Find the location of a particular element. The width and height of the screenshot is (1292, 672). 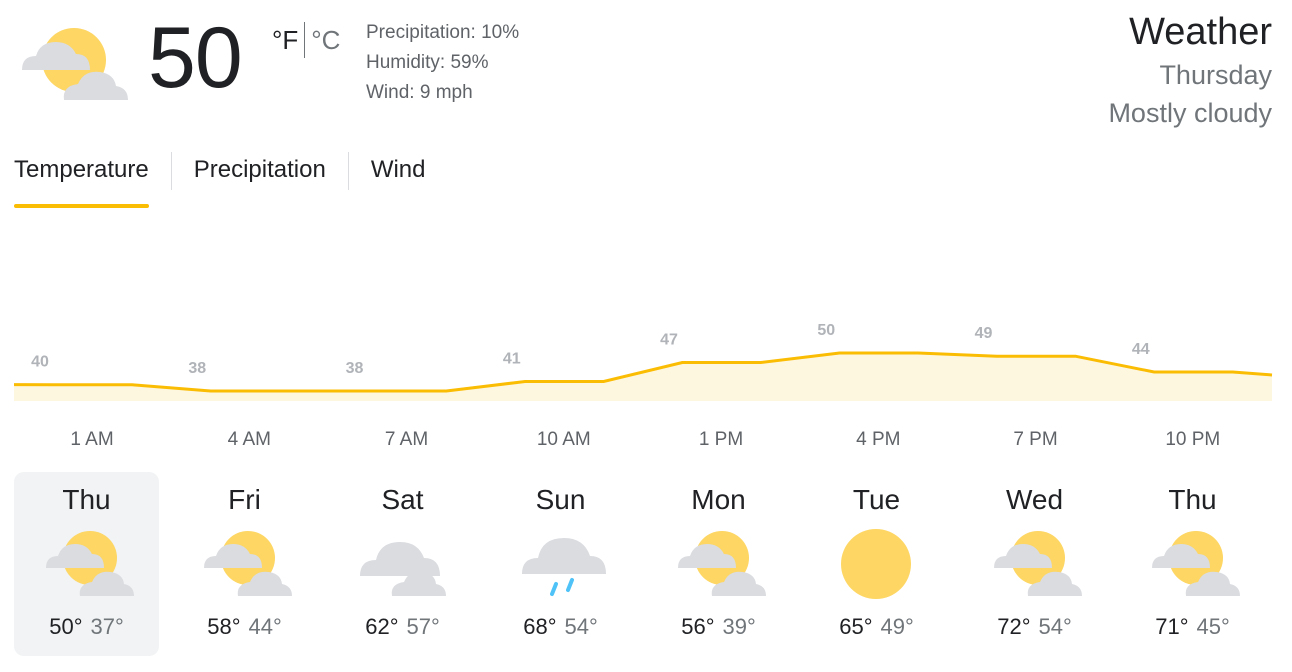

sunny-icon is located at coordinates (876, 564).